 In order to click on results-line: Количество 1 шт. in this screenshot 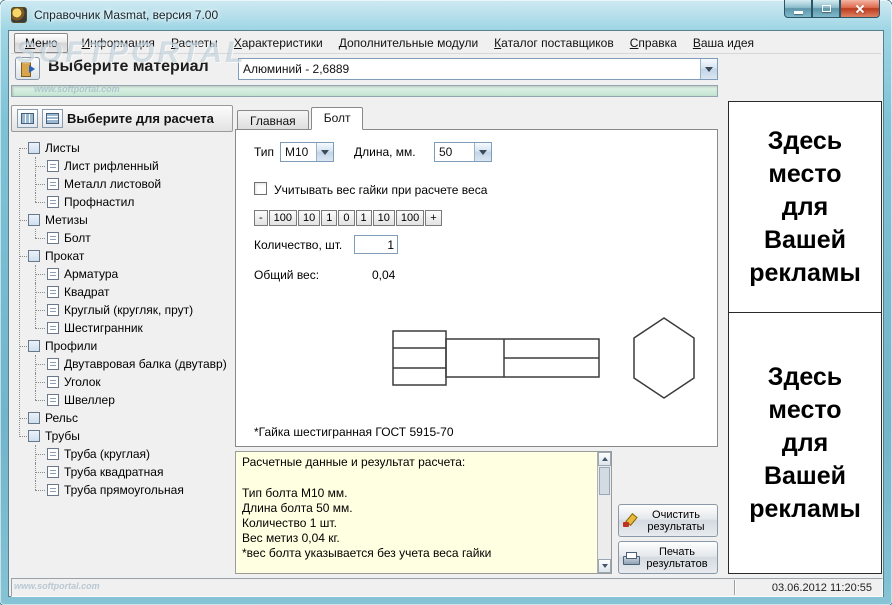, I will do `click(289, 523)`.